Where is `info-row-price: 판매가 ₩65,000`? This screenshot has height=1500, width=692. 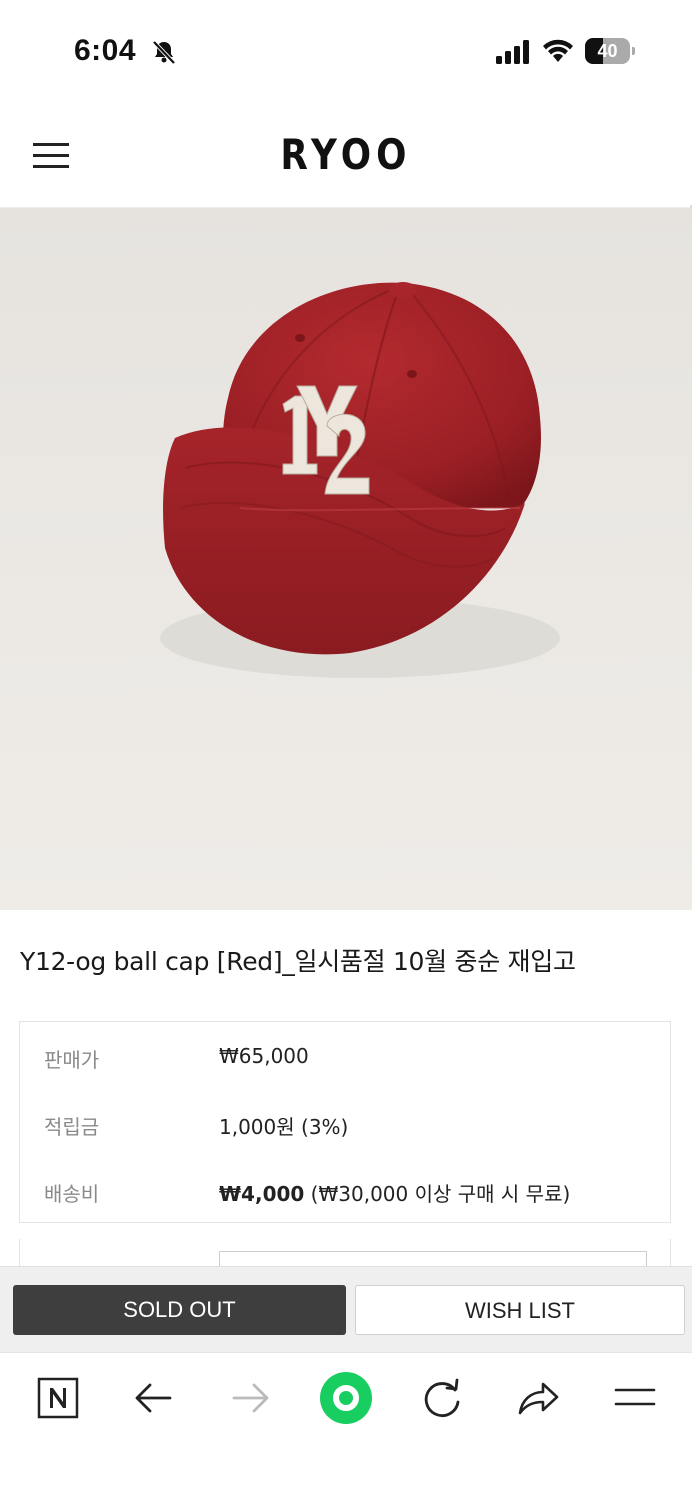 info-row-price: 판매가 ₩65,000 is located at coordinates (346, 1054).